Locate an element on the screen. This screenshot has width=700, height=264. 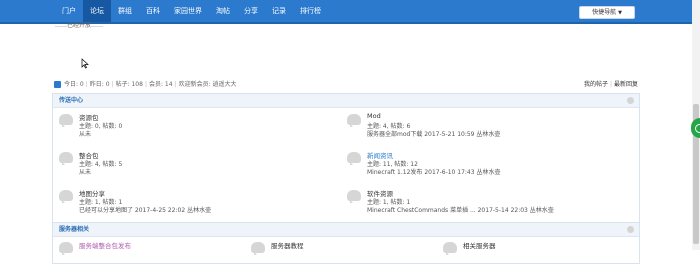
section-title: 服务器相关 is located at coordinates (74, 229).